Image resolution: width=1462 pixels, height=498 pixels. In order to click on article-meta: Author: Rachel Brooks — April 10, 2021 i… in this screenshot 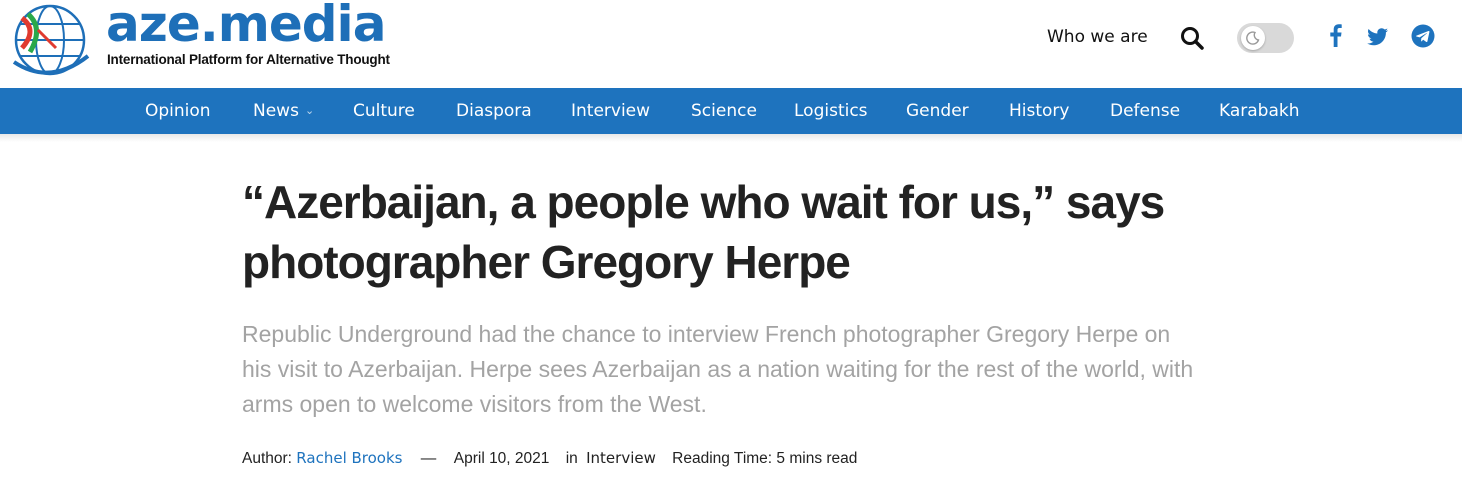, I will do `click(549, 458)`.